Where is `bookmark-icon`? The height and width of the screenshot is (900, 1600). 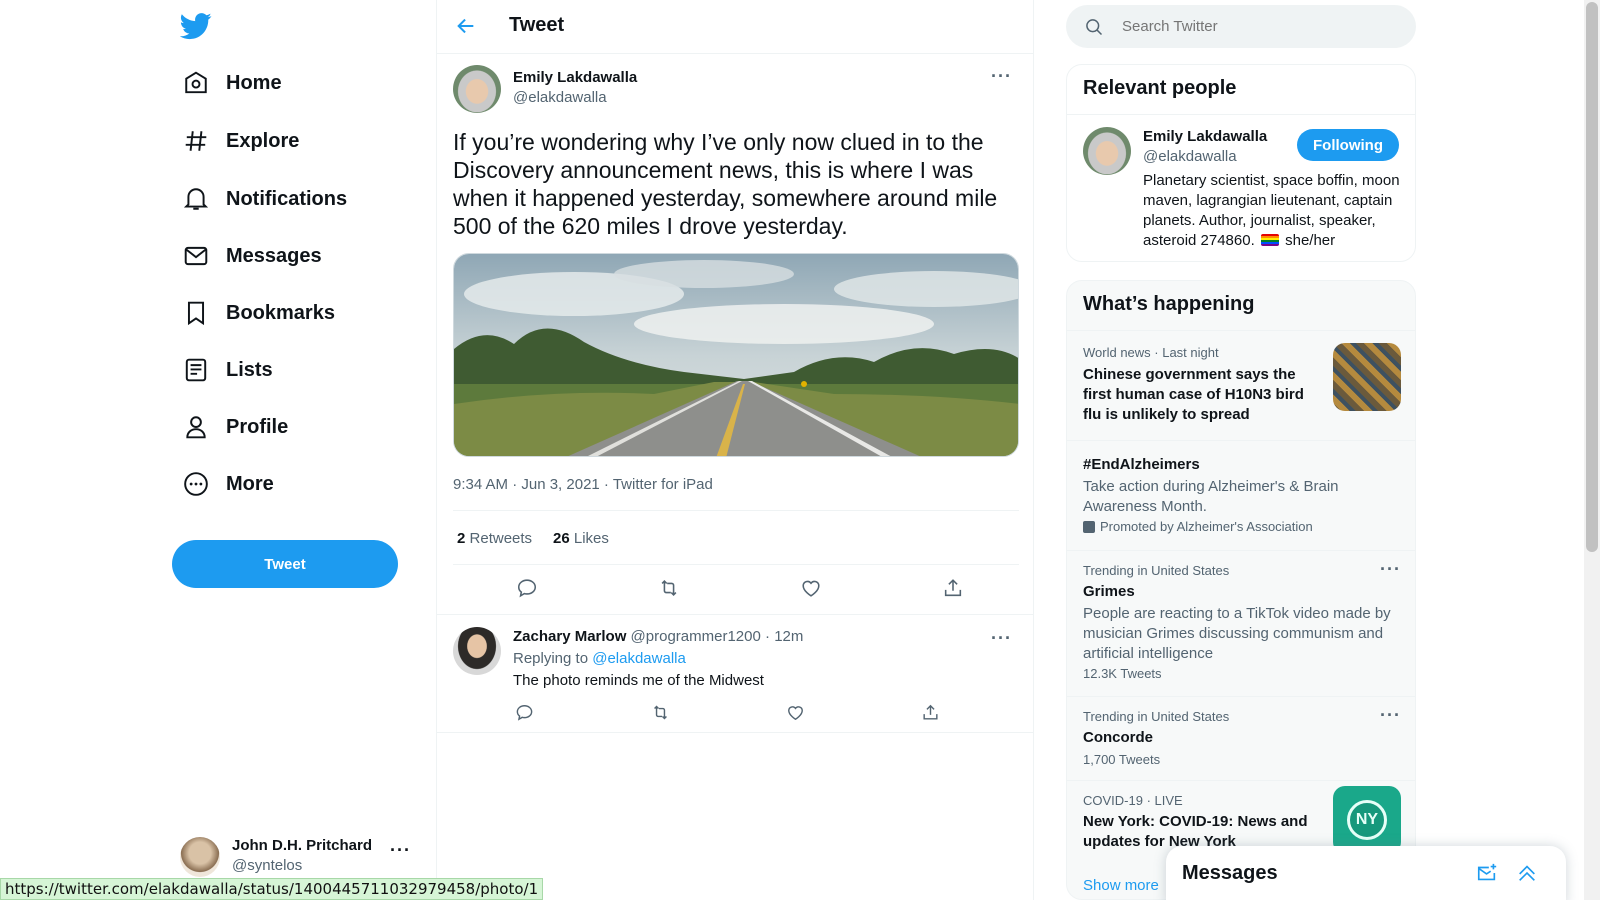 bookmark-icon is located at coordinates (196, 313).